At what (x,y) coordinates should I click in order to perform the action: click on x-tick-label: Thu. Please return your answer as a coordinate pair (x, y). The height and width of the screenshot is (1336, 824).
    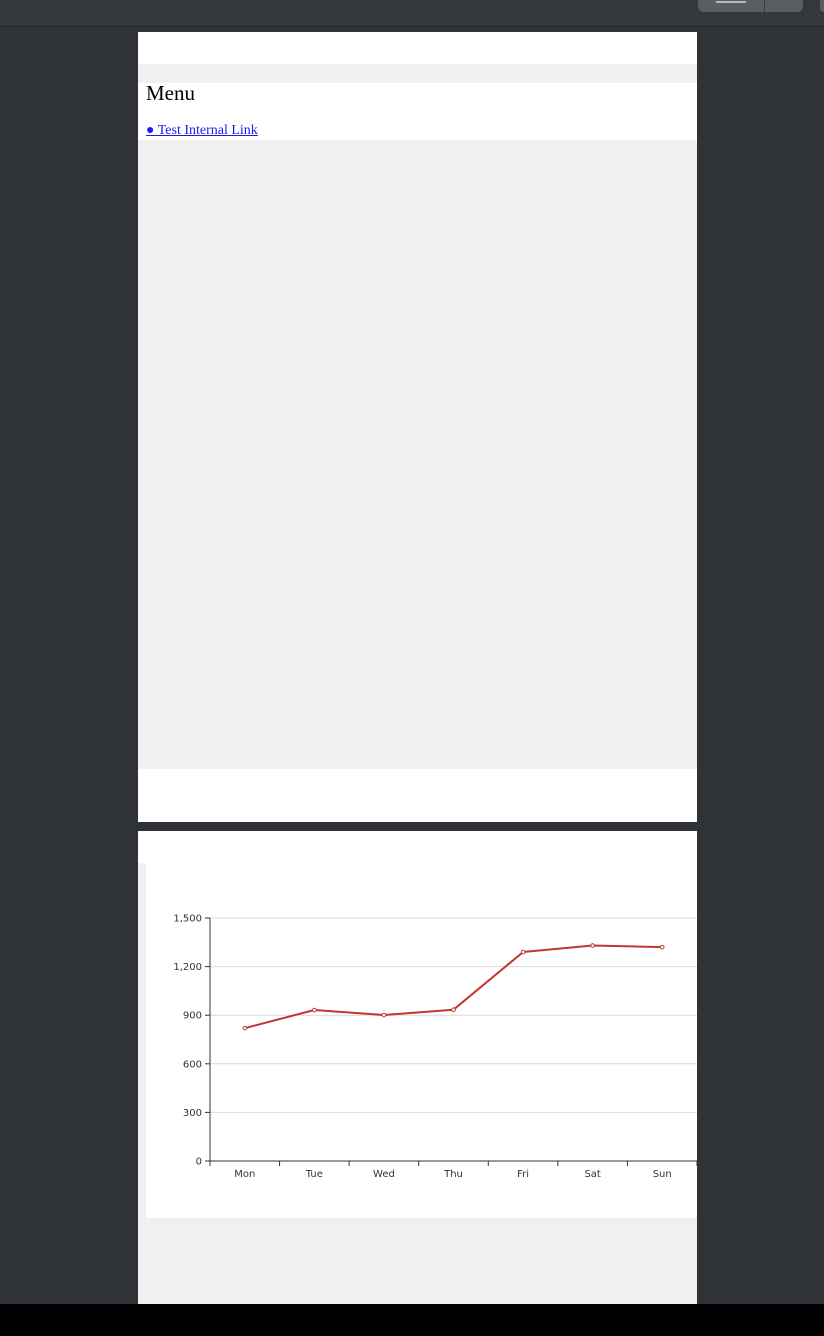
    Looking at the image, I should click on (453, 1174).